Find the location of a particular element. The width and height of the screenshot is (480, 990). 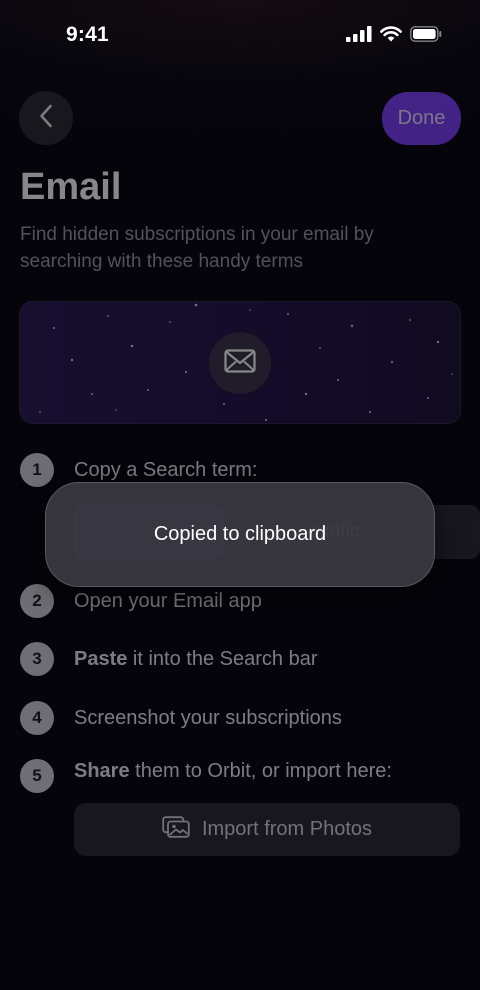

step-text-5: Share them to Orbit, or import here: is located at coordinates (233, 771).